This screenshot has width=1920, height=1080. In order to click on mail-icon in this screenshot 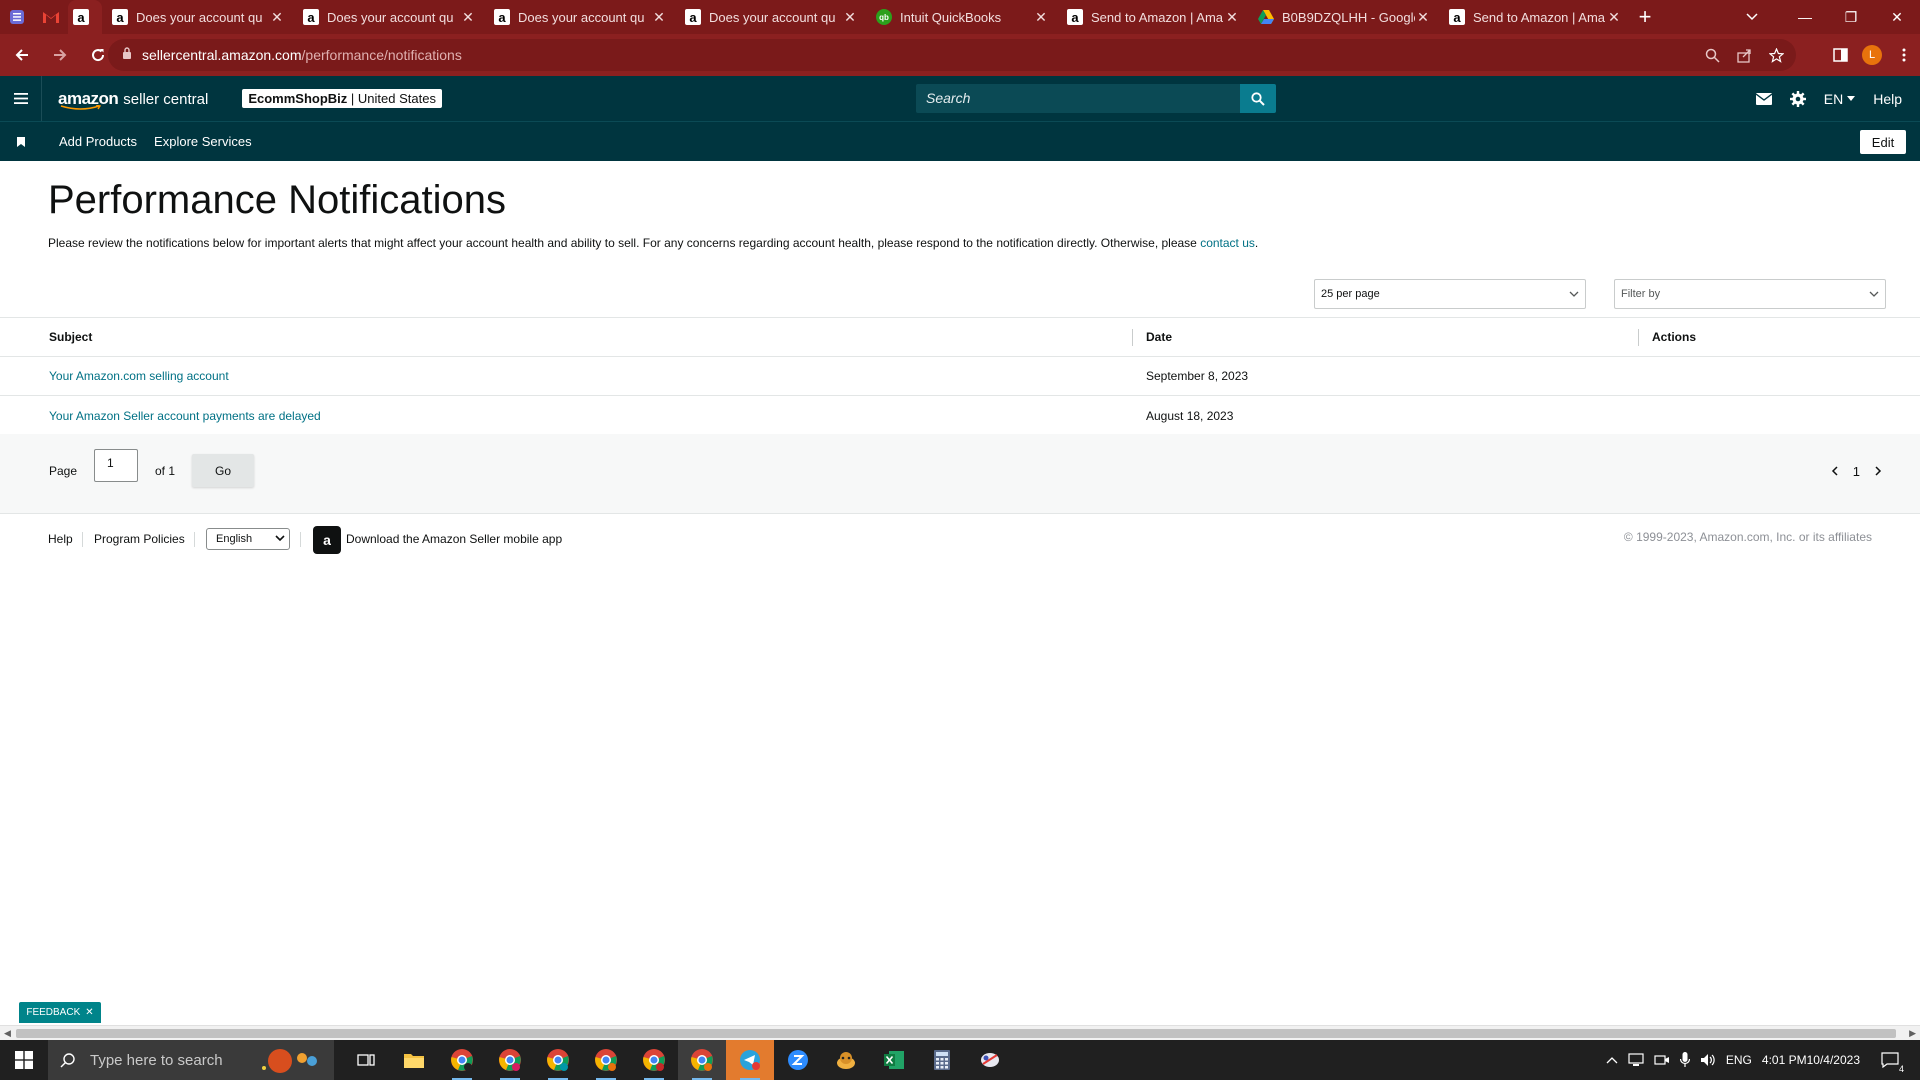, I will do `click(1763, 98)`.